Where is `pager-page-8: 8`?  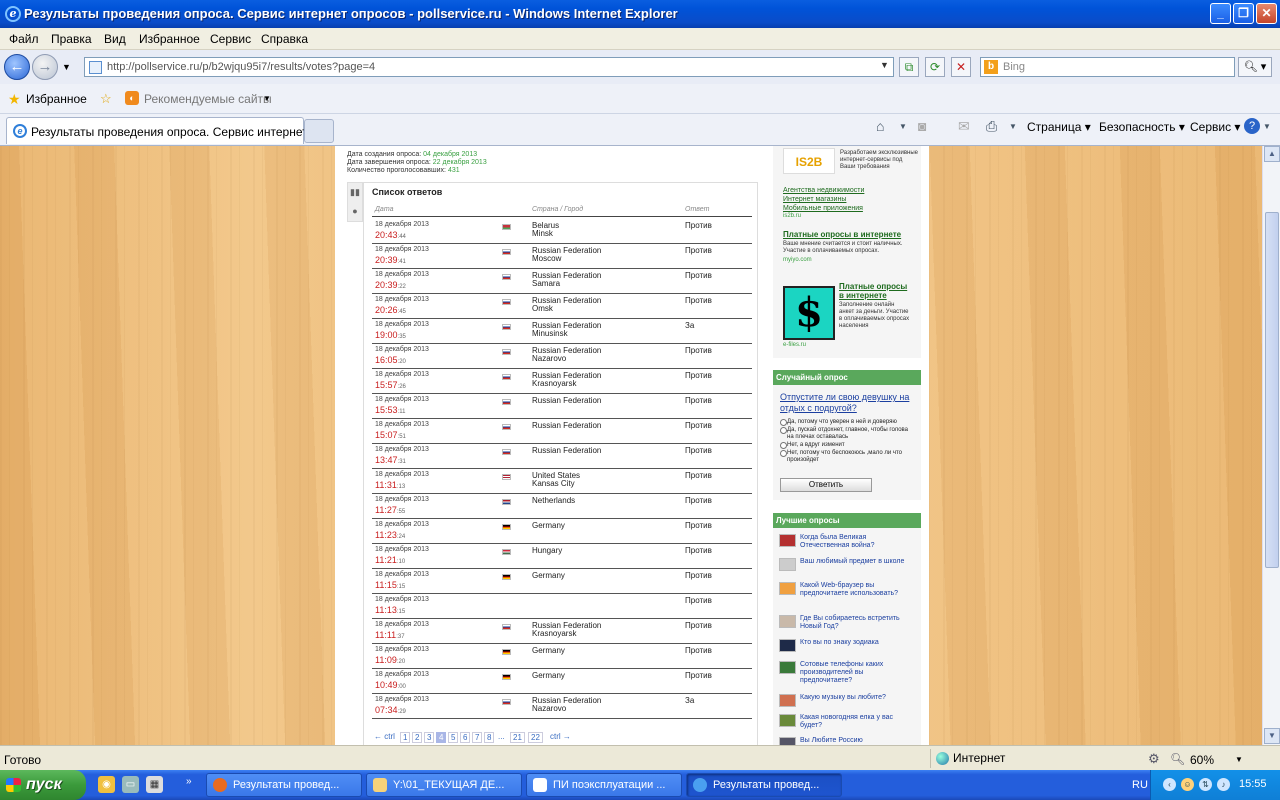 pager-page-8: 8 is located at coordinates (489, 737).